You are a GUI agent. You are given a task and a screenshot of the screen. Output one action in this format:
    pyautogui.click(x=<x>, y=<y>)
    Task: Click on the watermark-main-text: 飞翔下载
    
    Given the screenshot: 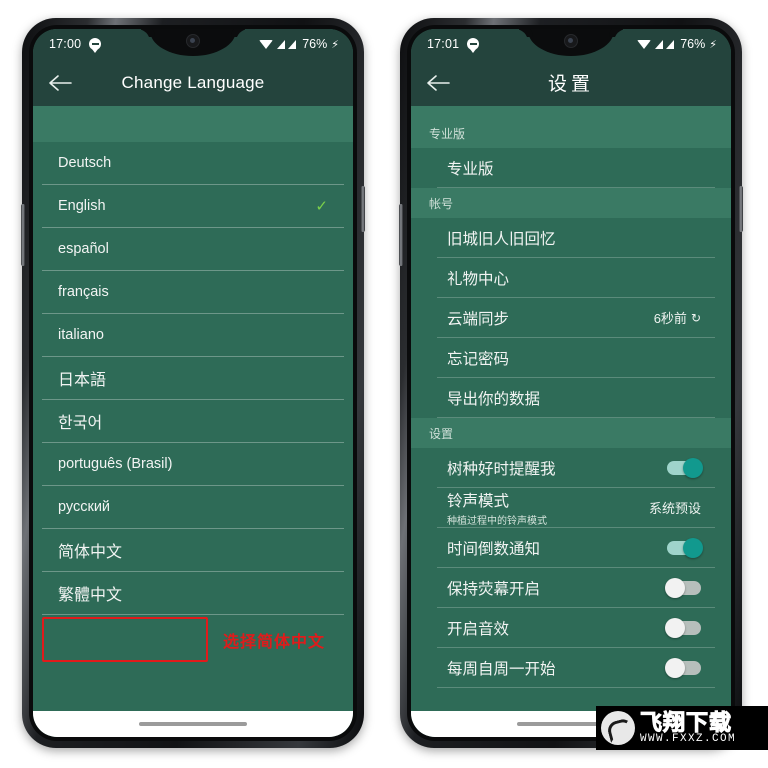 What is the action you would take?
    pyautogui.click(x=686, y=722)
    